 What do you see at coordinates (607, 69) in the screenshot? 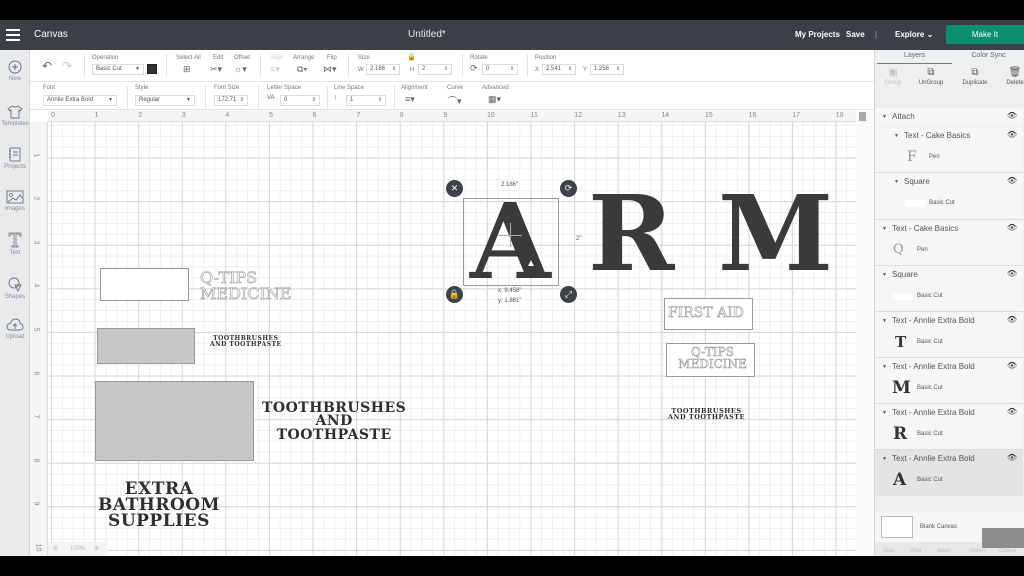
I see `position-y-input: 1.256 ⇕` at bounding box center [607, 69].